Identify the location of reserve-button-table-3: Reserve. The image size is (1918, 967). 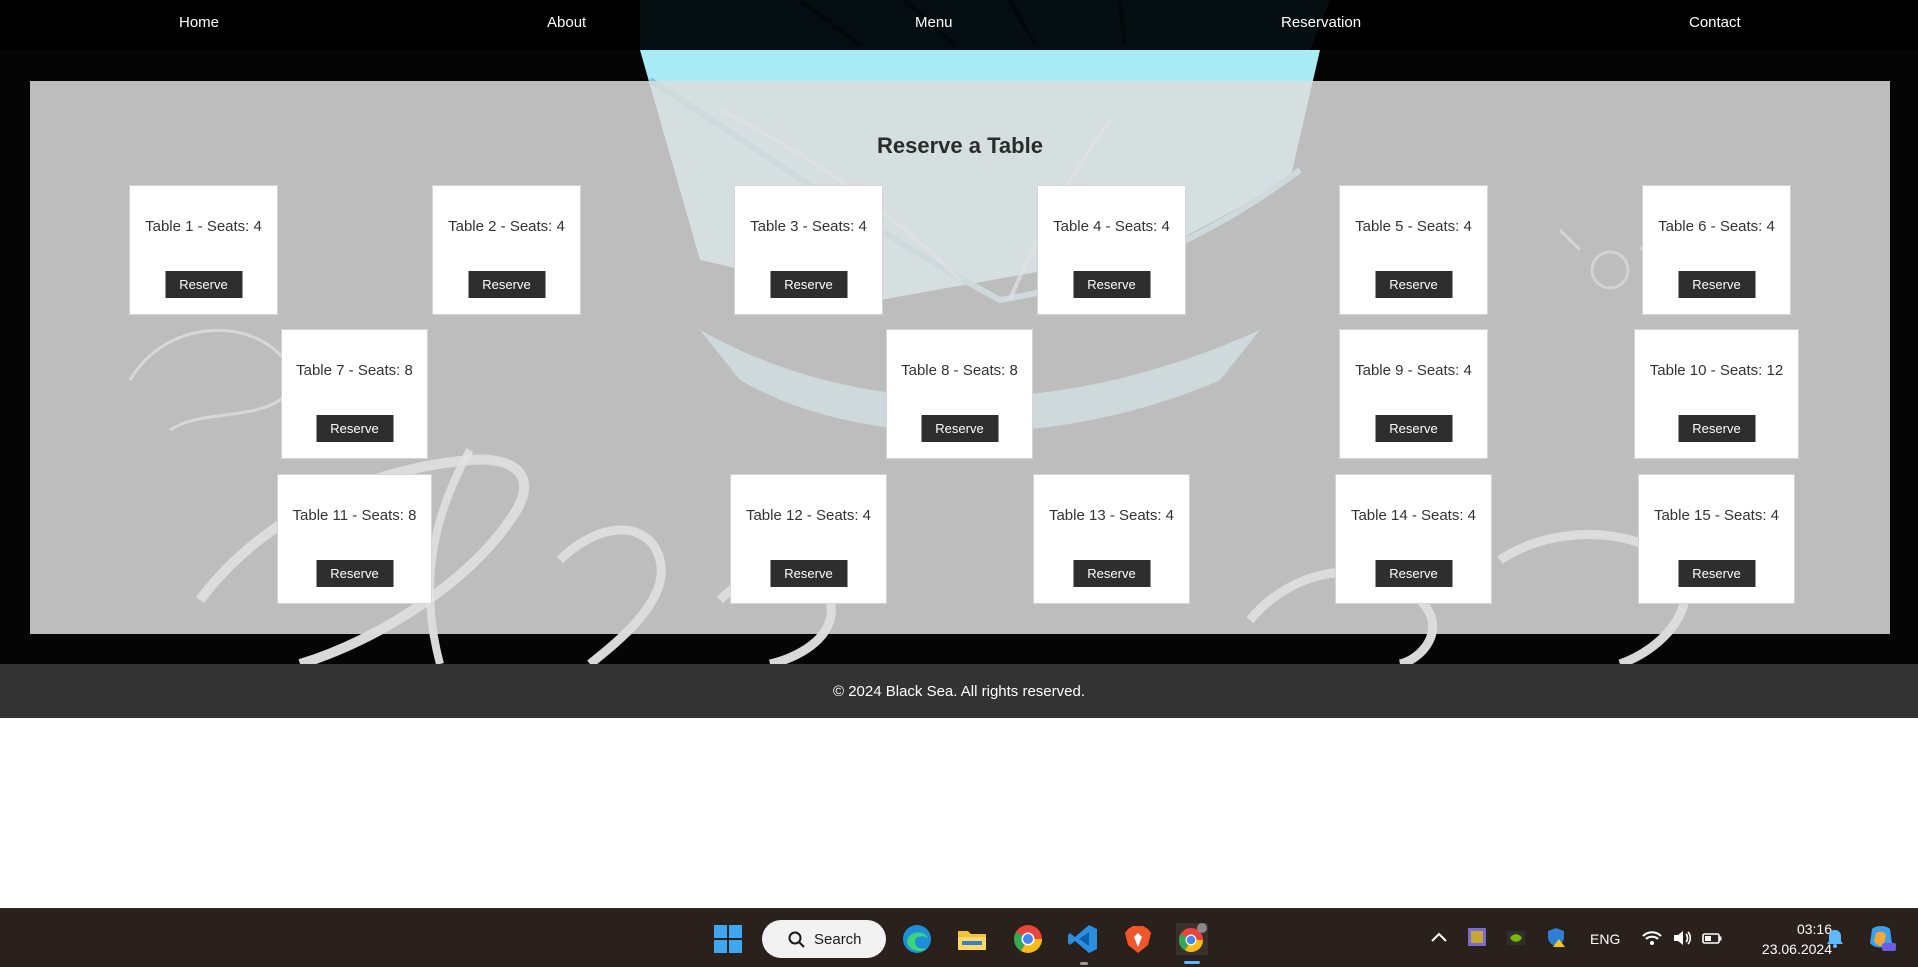
(808, 284).